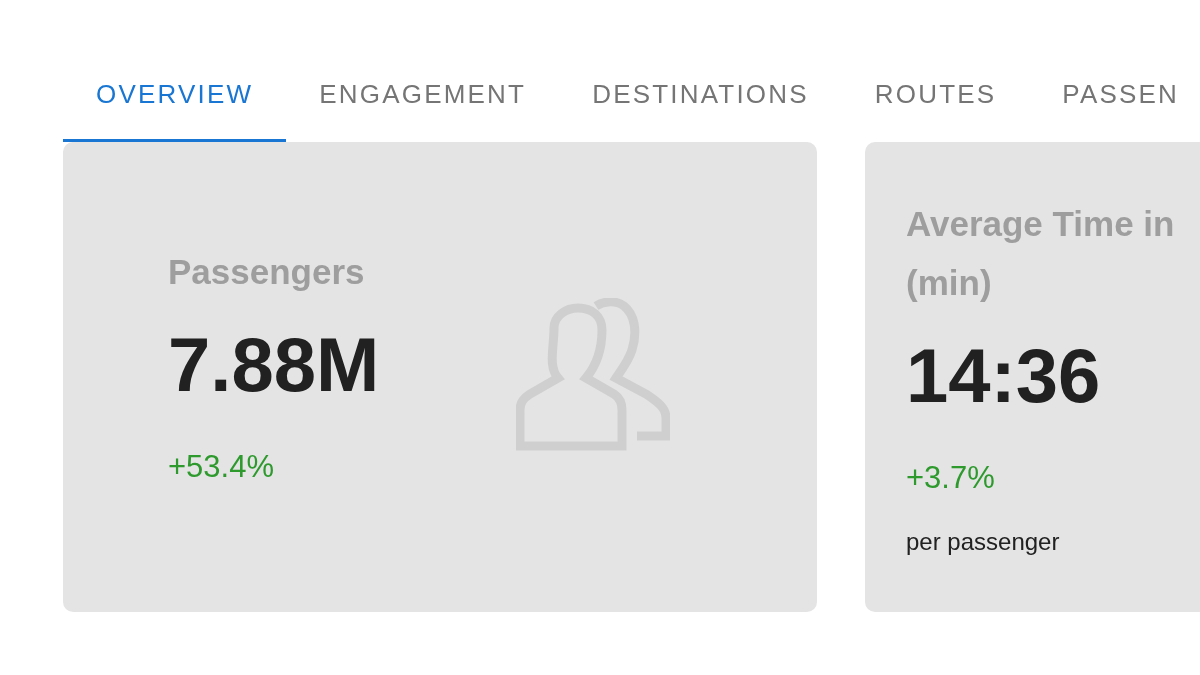 The width and height of the screenshot is (1200, 675). What do you see at coordinates (274, 365) in the screenshot?
I see `stat-value: 7.88M` at bounding box center [274, 365].